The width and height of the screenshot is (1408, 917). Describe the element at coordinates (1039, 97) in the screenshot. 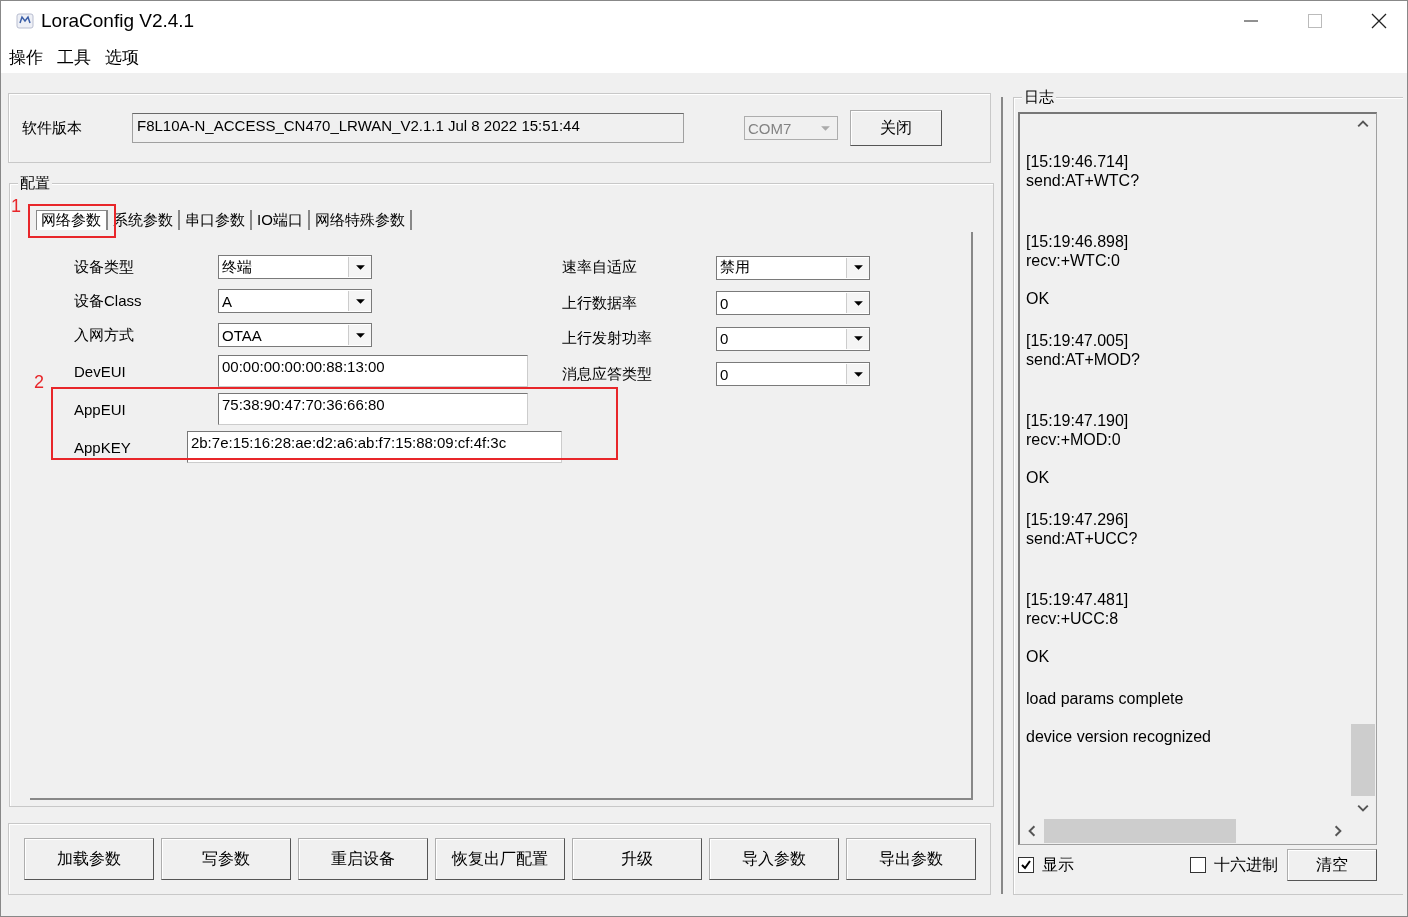

I see `group-title: 日志` at that location.